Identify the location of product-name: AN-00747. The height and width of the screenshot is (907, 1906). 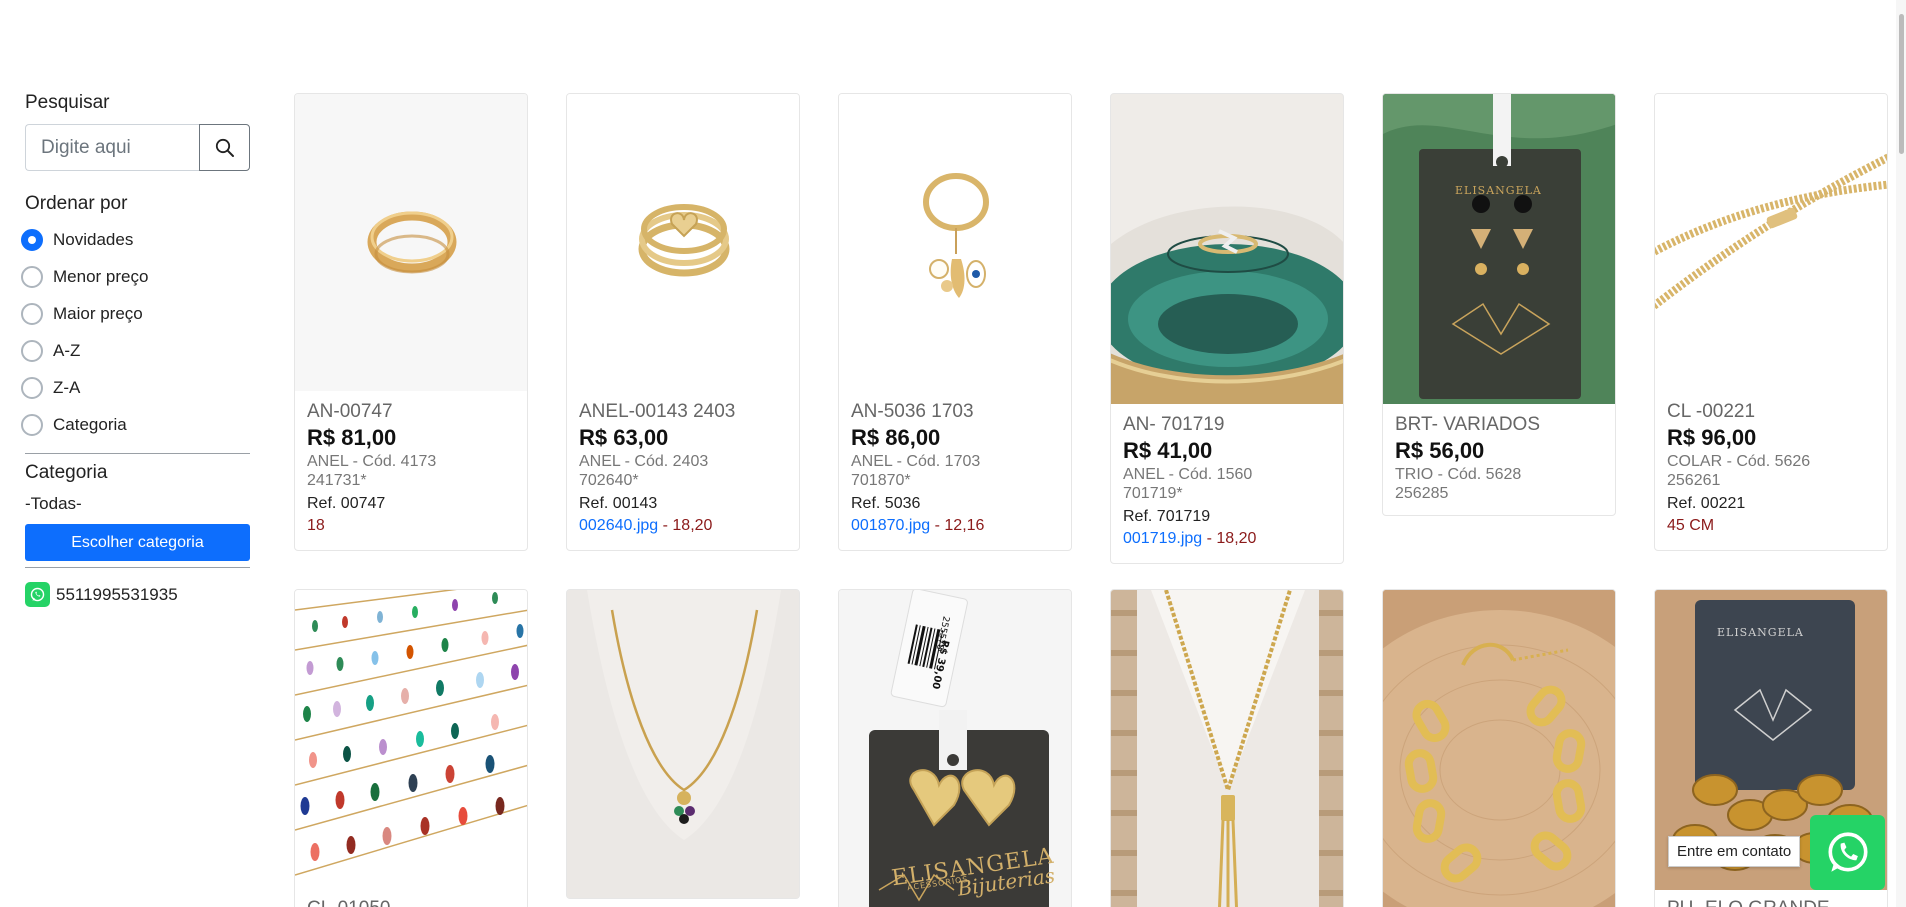
(350, 411).